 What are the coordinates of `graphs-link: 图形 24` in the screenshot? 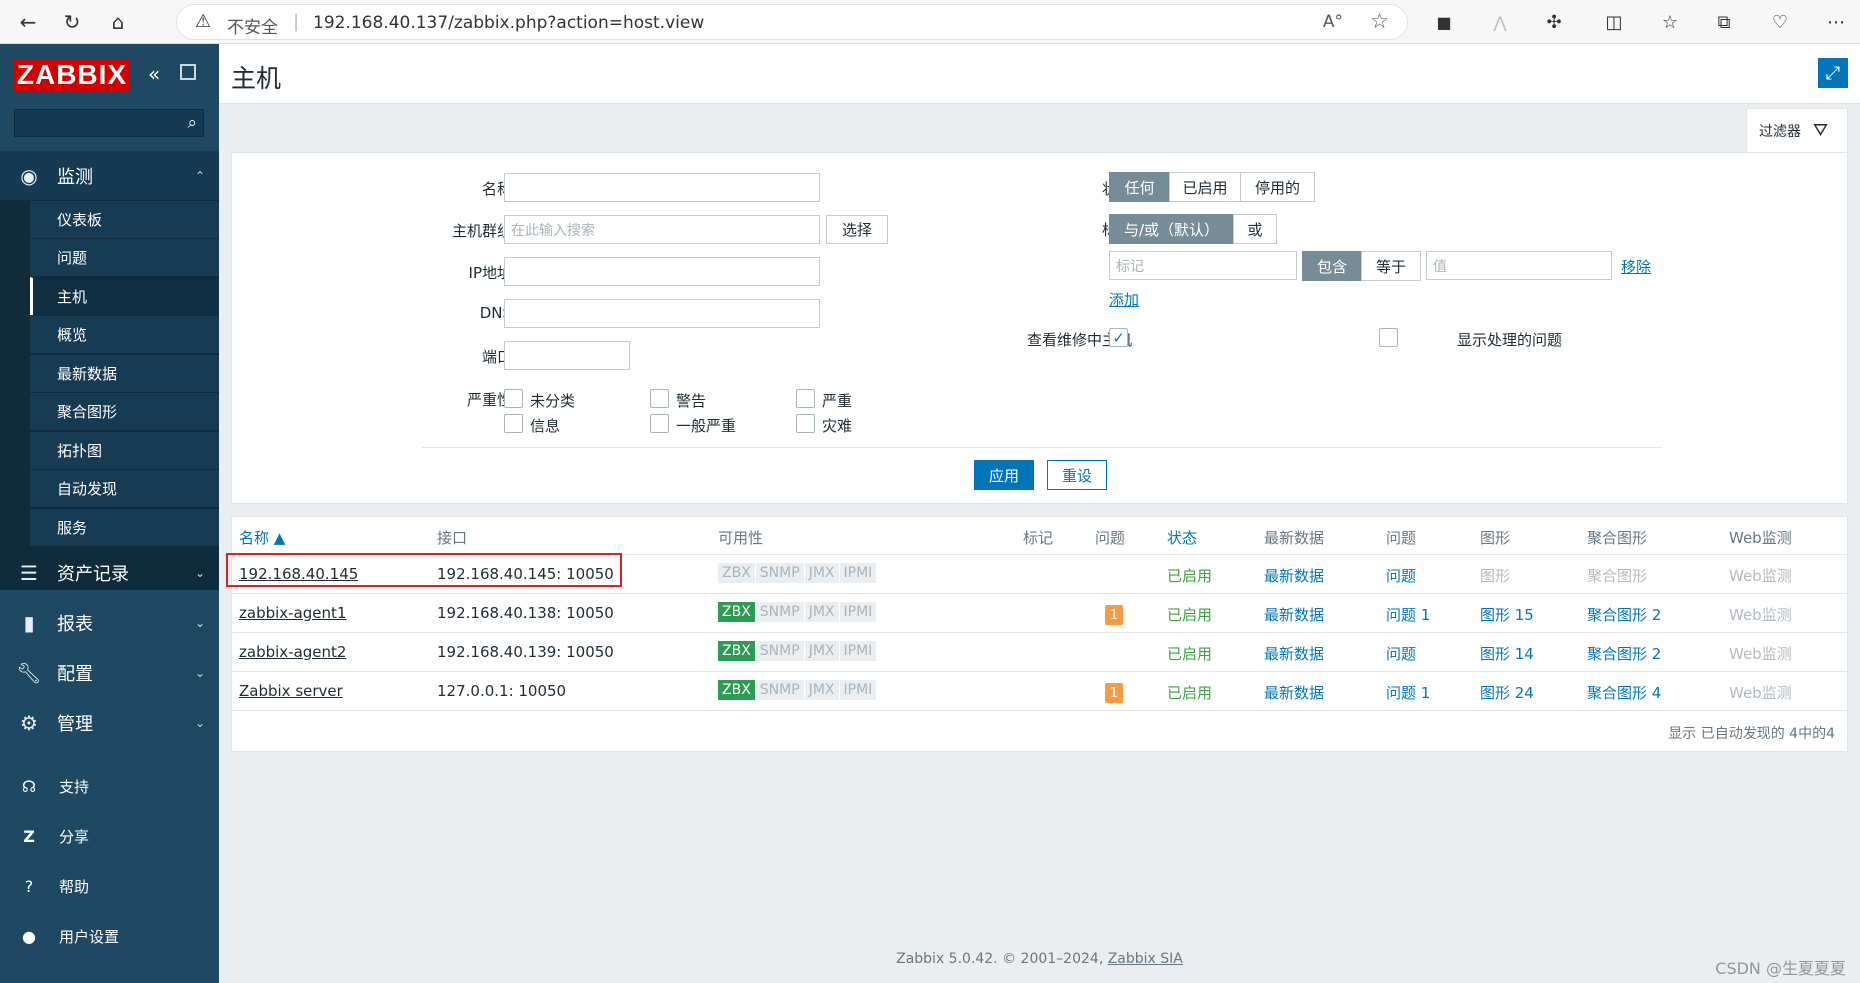 It's located at (1507, 692).